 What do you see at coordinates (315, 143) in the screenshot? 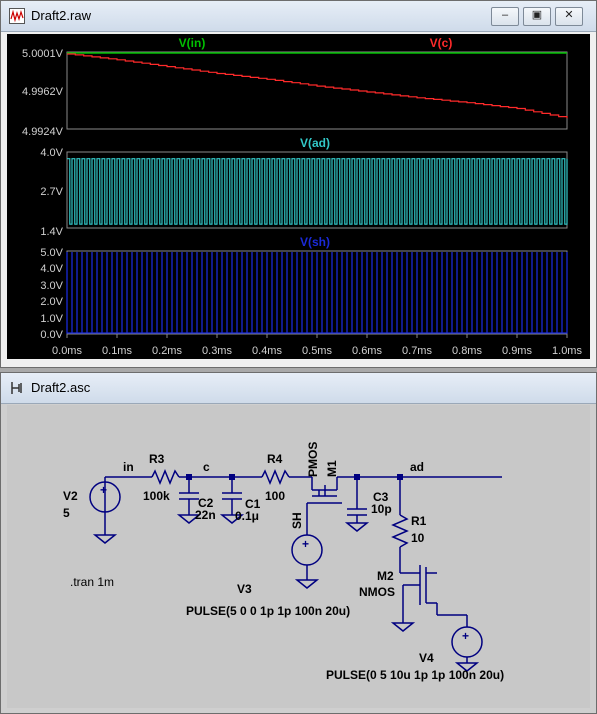
I see `trace-label-vad: V(ad)` at bounding box center [315, 143].